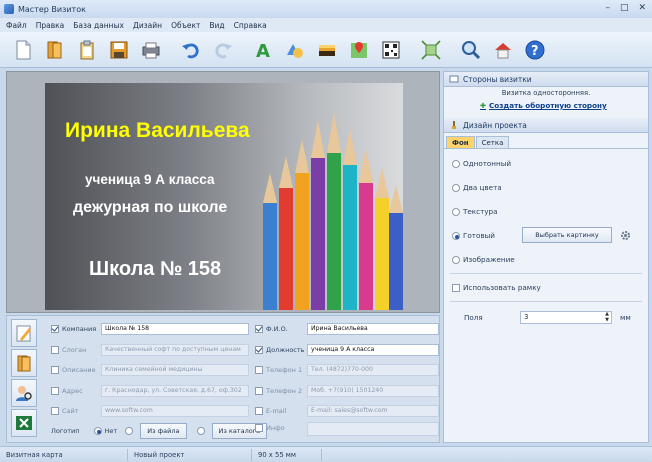  What do you see at coordinates (295, 50) in the screenshot?
I see `add-shape-button` at bounding box center [295, 50].